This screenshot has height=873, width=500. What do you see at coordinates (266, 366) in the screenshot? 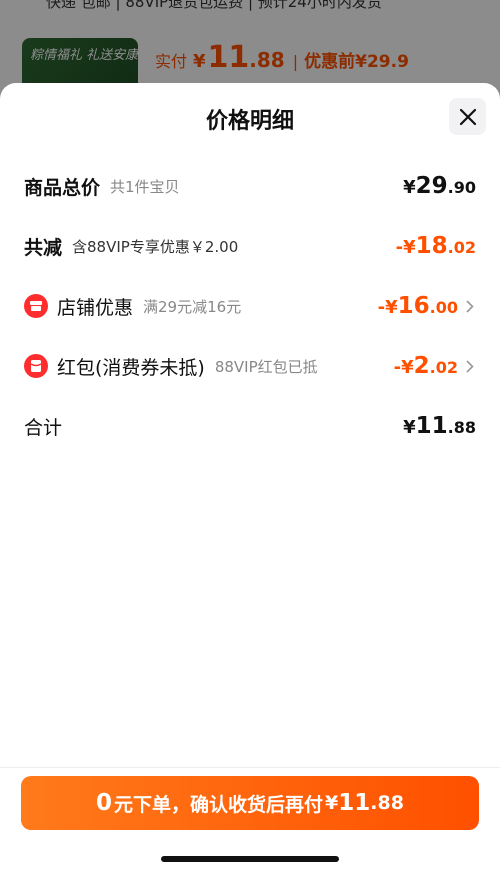
I see `row-sub: 88VIP红包已抵` at bounding box center [266, 366].